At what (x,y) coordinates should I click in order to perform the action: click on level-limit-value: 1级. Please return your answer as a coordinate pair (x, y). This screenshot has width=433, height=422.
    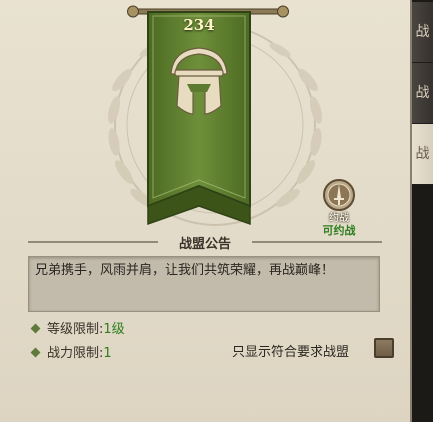
    Looking at the image, I should click on (114, 329).